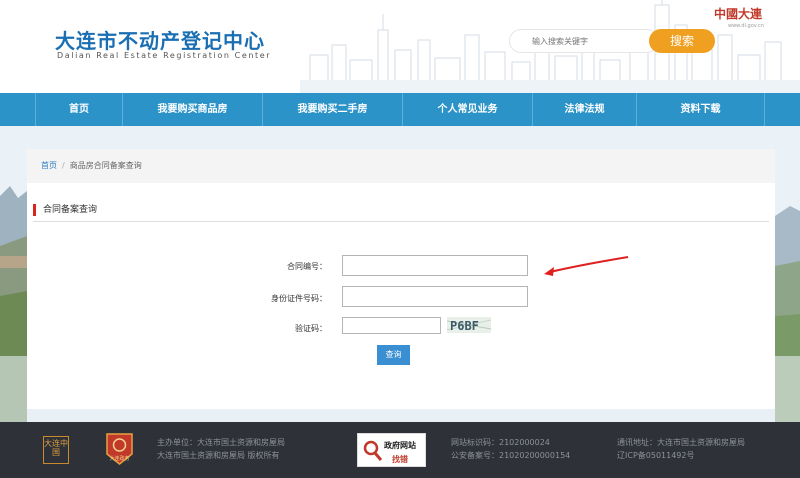  I want to click on gov-site-error-badge: 政府网站 找错, so click(391, 450).